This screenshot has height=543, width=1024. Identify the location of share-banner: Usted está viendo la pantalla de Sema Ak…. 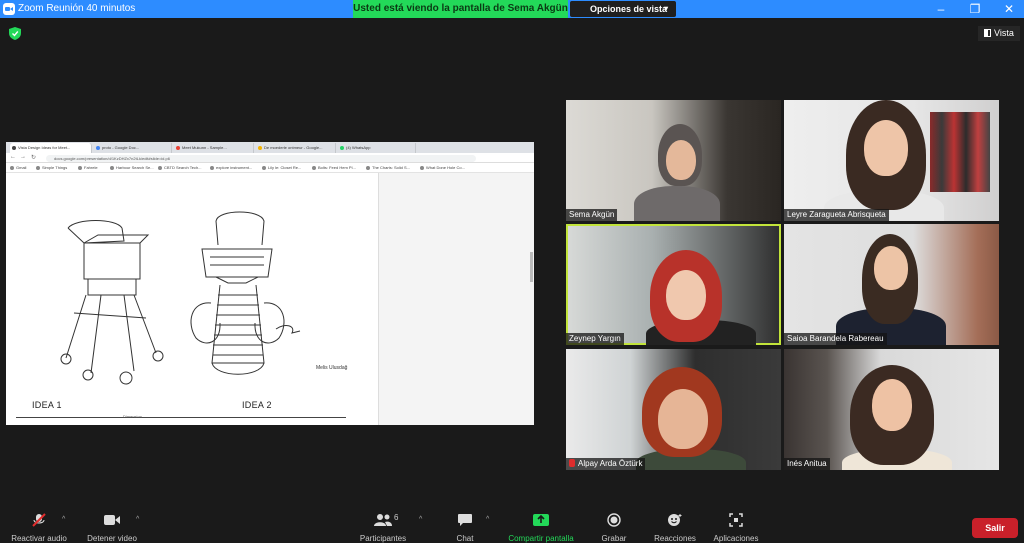
(460, 9).